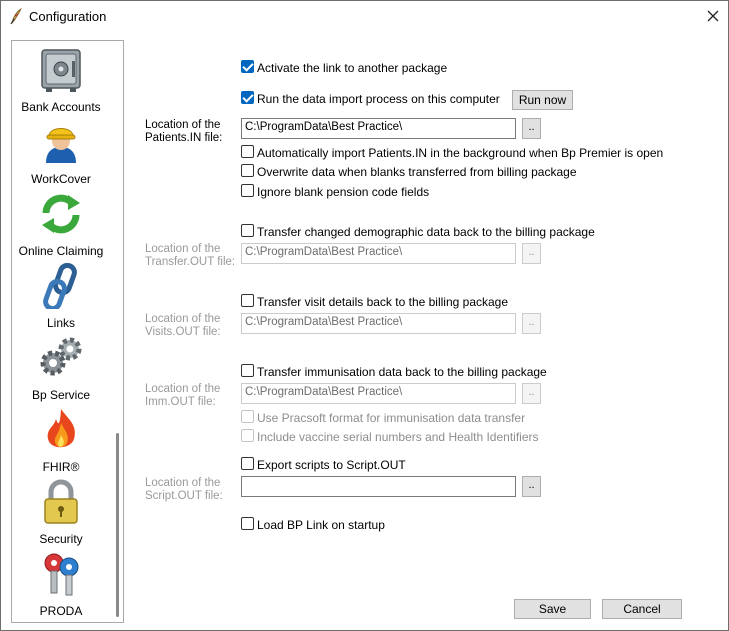 The width and height of the screenshot is (729, 631). I want to click on sidebar-item-label: Links, so click(60, 323).